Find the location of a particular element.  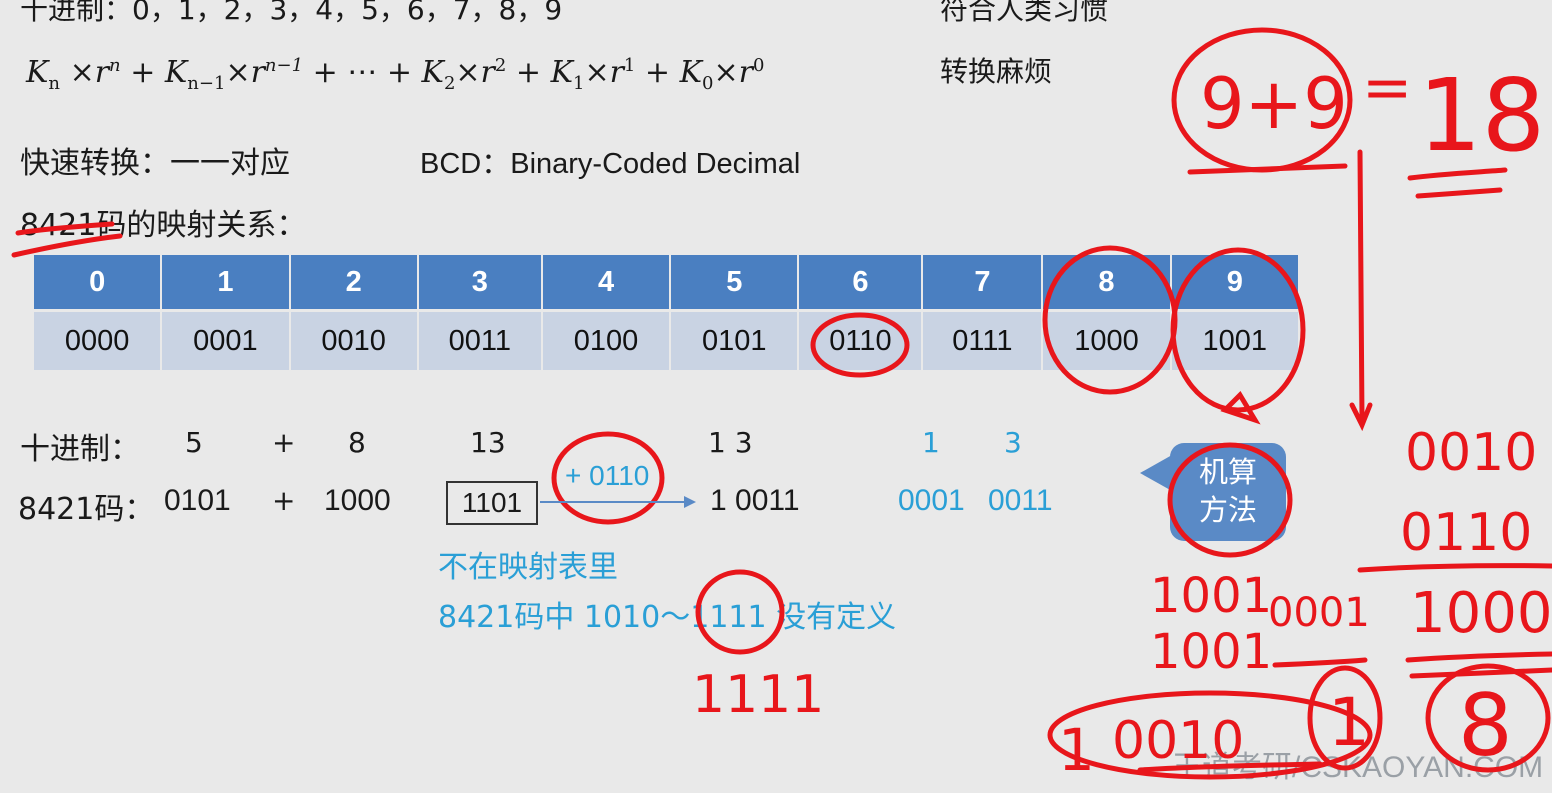

correction-arrow is located at coordinates (618, 502).